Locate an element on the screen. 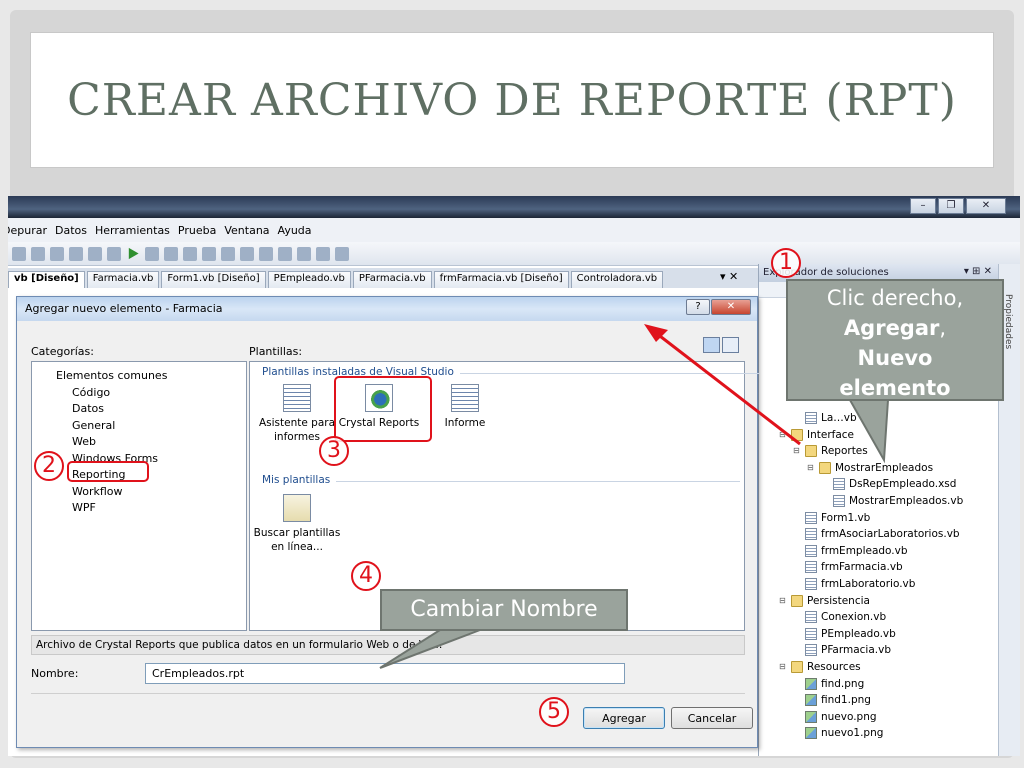  callout-line: Clic derecho, is located at coordinates (895, 298).